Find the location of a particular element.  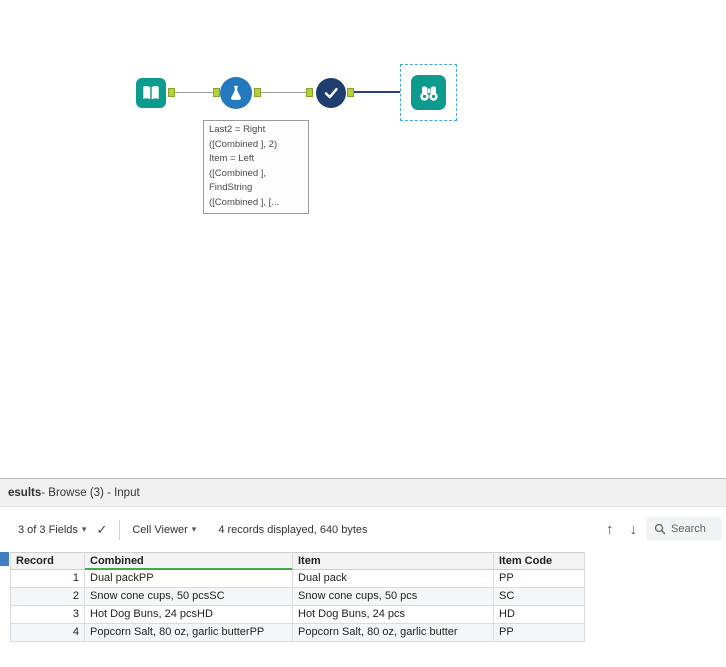

formula-tool is located at coordinates (236, 93).